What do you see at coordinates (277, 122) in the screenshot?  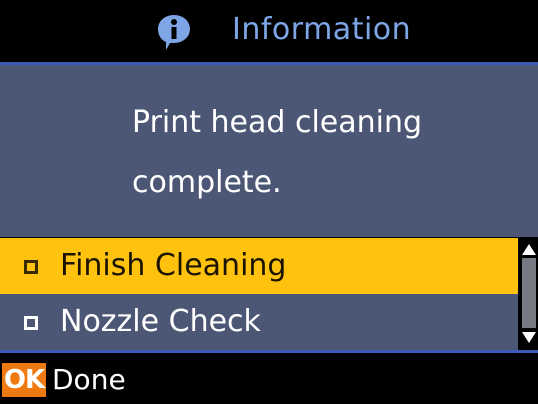 I see `message-line-1: Print head cleaning` at bounding box center [277, 122].